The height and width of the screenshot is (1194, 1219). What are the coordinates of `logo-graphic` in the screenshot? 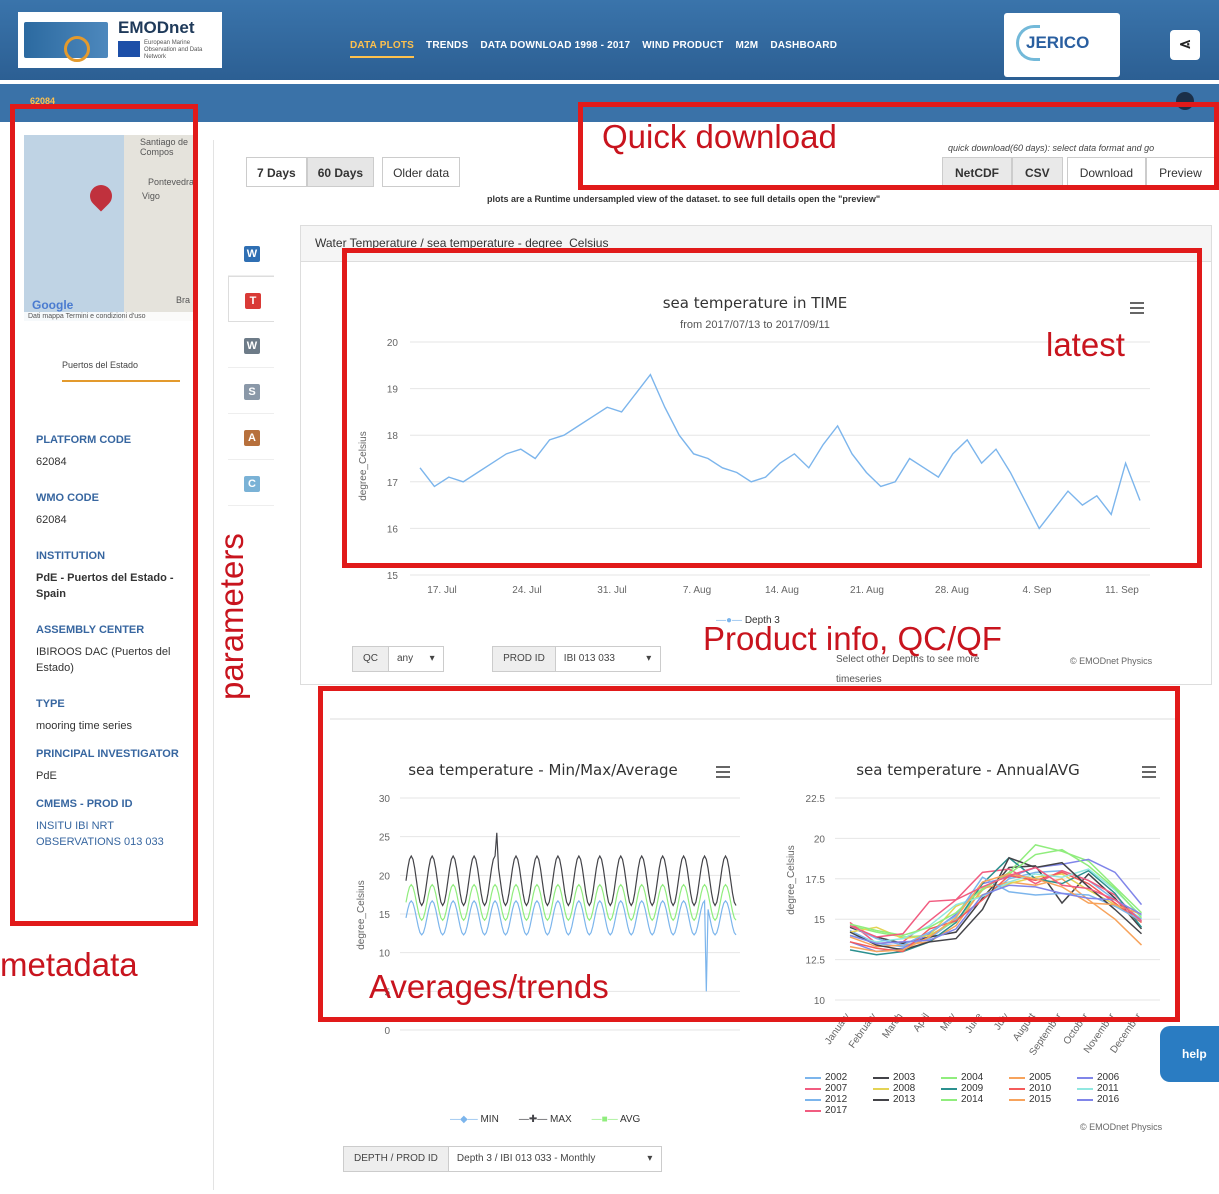 It's located at (66, 42).